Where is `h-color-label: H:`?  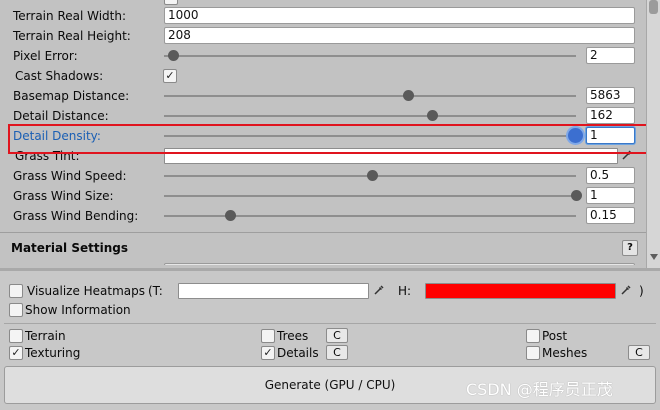
h-color-label: H: is located at coordinates (405, 291).